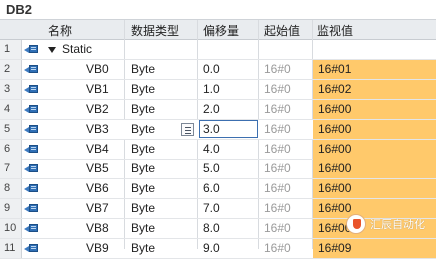  Describe the element at coordinates (221, 30) in the screenshot. I see `header-offset: 偏移量` at that location.